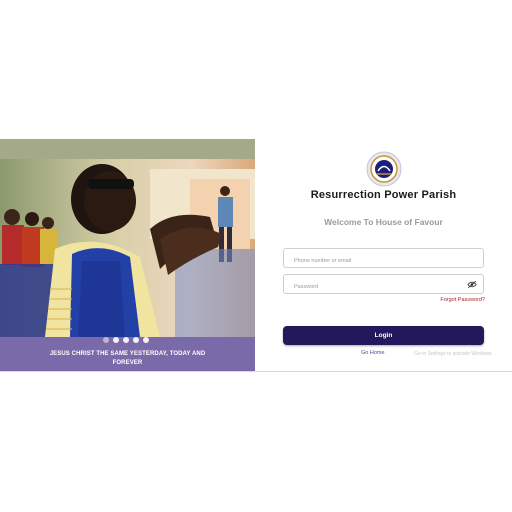 The width and height of the screenshot is (512, 512). What do you see at coordinates (472, 284) in the screenshot?
I see `eye-slash-icon` at bounding box center [472, 284].